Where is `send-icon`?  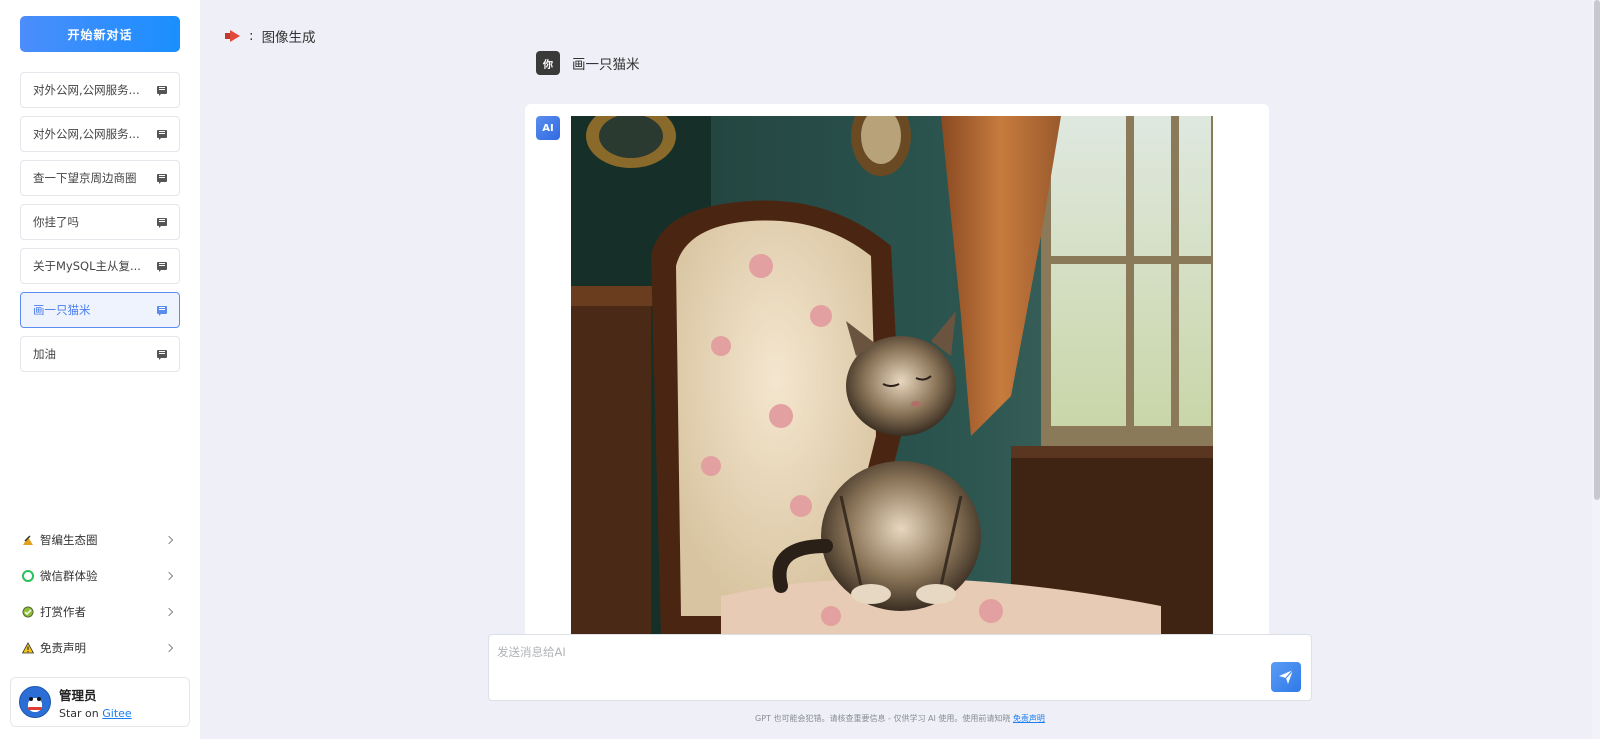 send-icon is located at coordinates (1286, 676).